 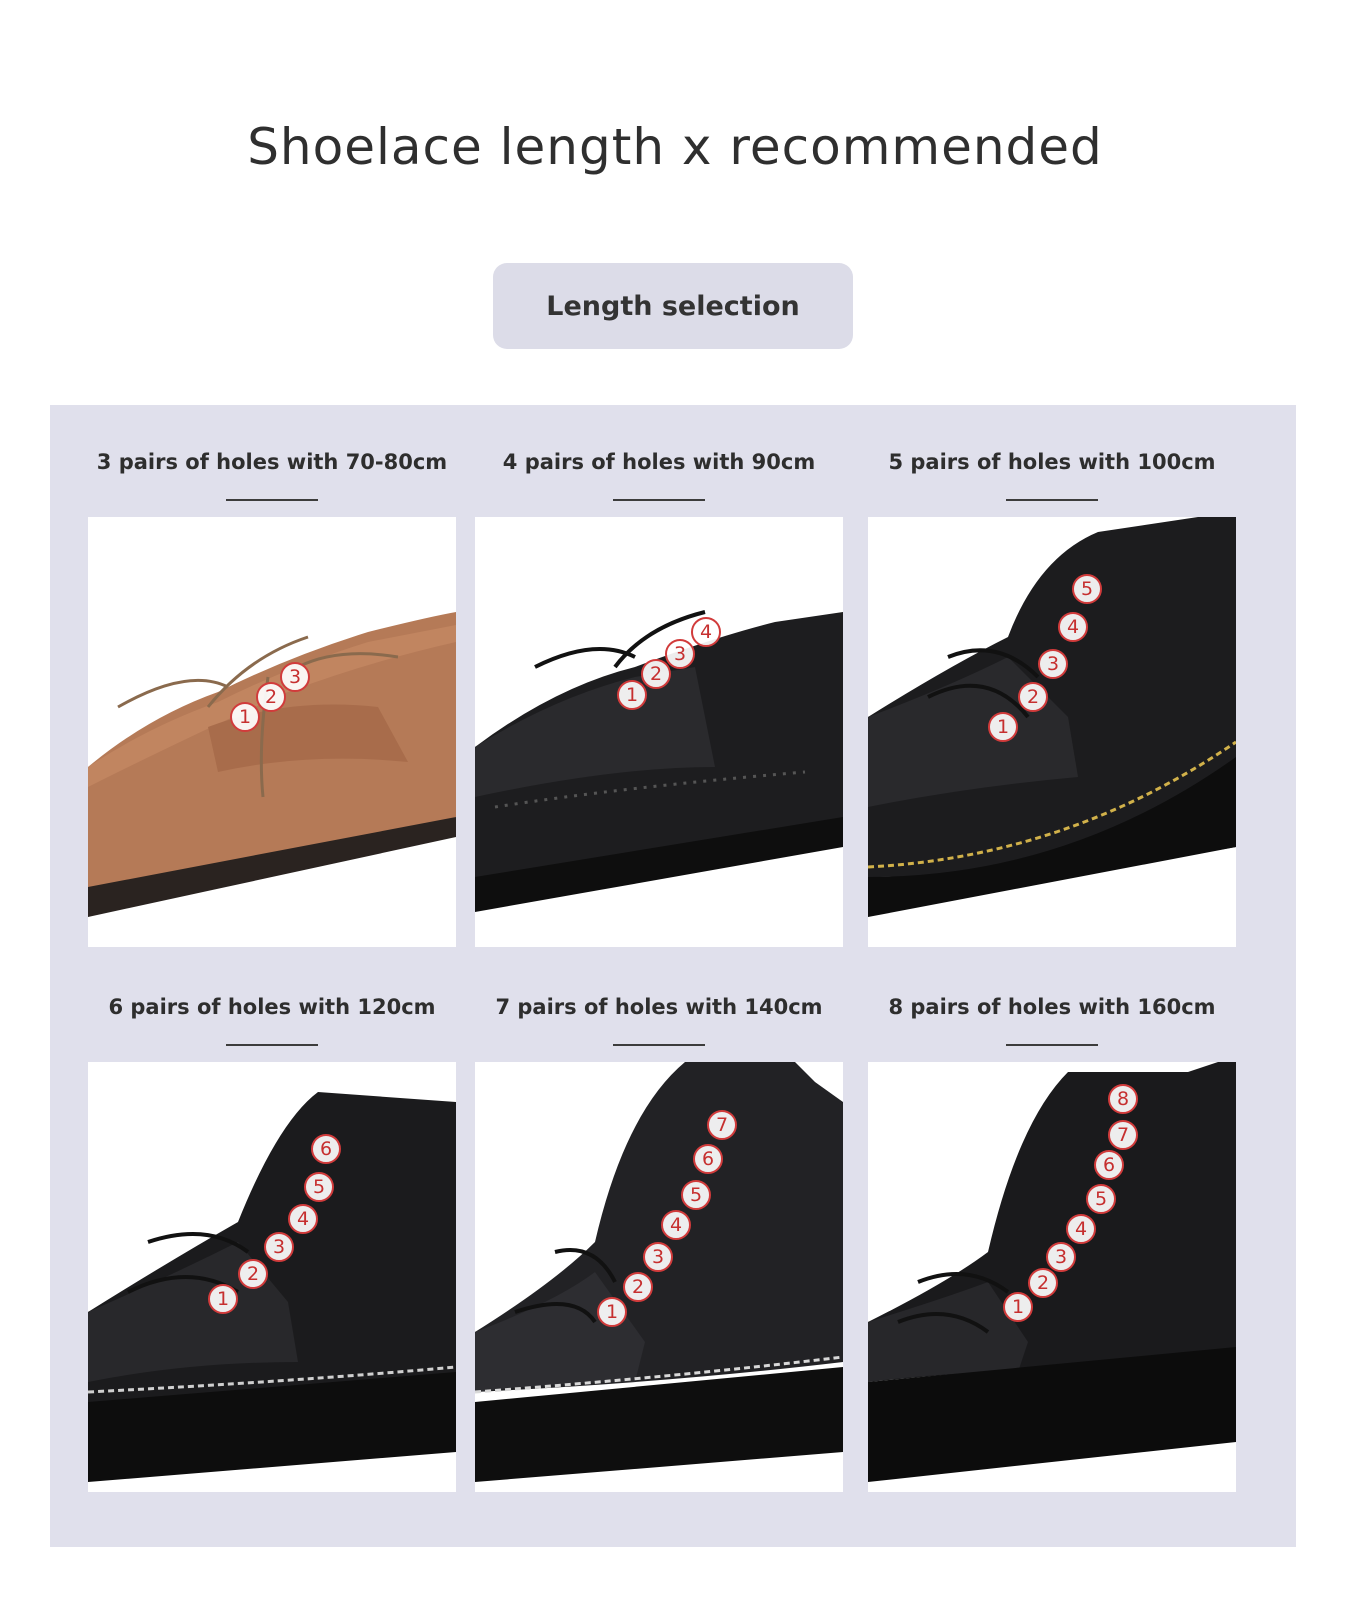 What do you see at coordinates (272, 462) in the screenshot?
I see `guide-caption: 3 pairs of holes with 70-80cm` at bounding box center [272, 462].